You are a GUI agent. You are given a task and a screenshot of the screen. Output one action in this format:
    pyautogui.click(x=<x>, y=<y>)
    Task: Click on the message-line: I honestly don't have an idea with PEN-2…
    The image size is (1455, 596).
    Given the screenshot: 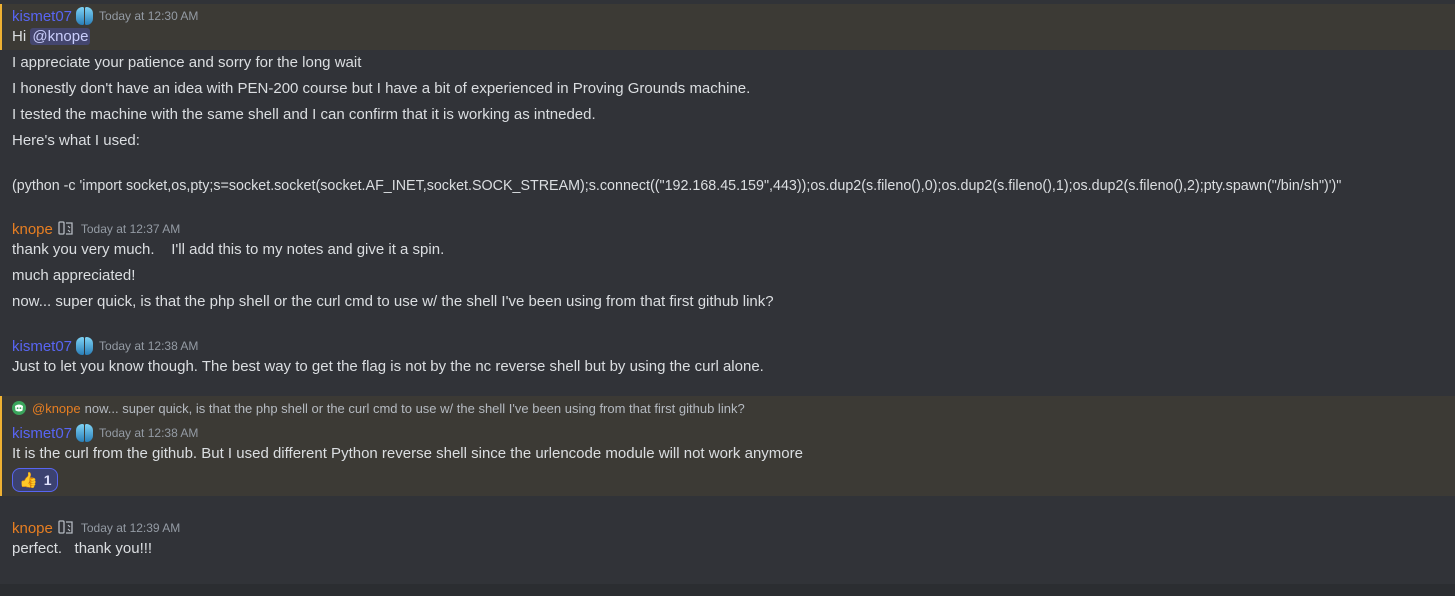 What is the action you would take?
    pyautogui.click(x=381, y=88)
    